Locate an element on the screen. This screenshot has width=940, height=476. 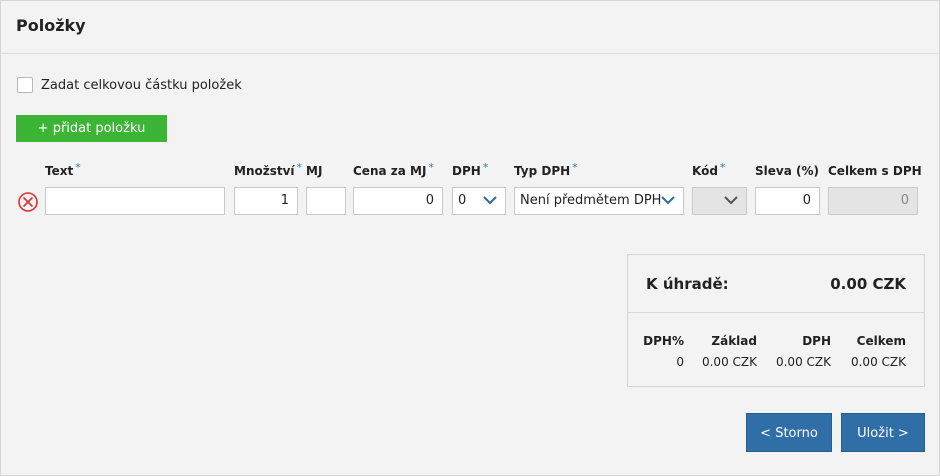
total-amount-toggle: Zadat celkovou částku položek is located at coordinates (129, 85).